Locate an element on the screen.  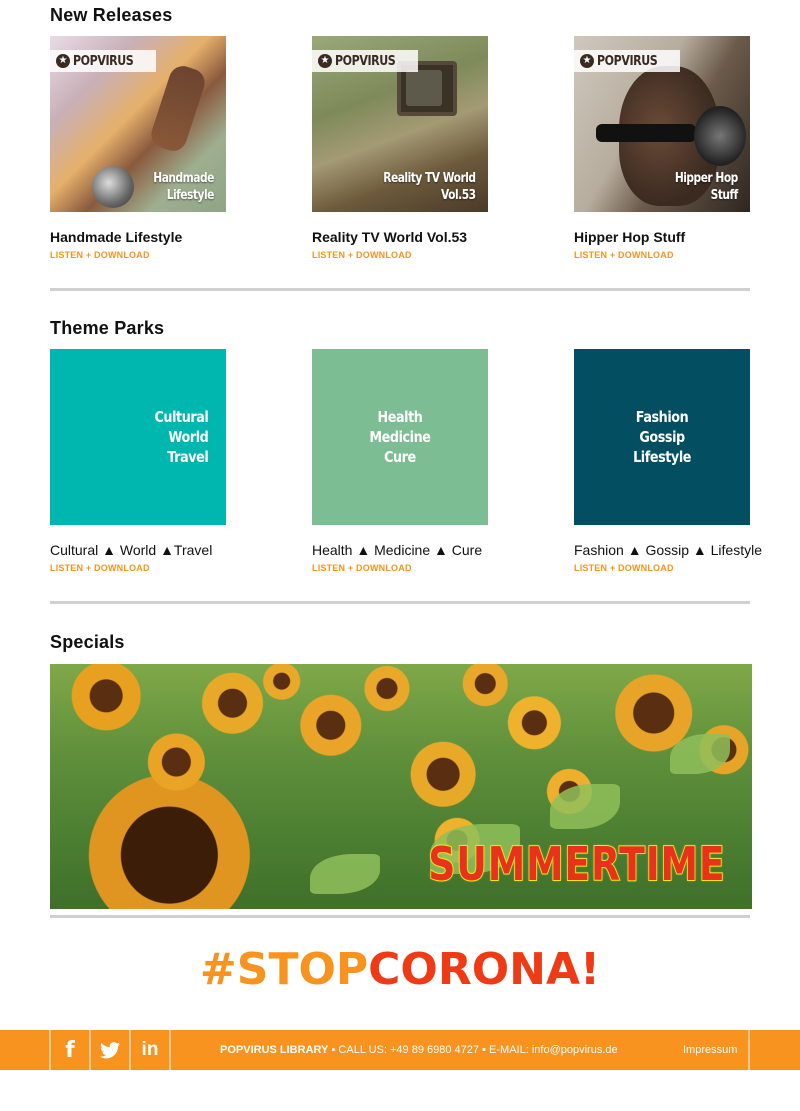
headphones-graphic is located at coordinates (720, 136).